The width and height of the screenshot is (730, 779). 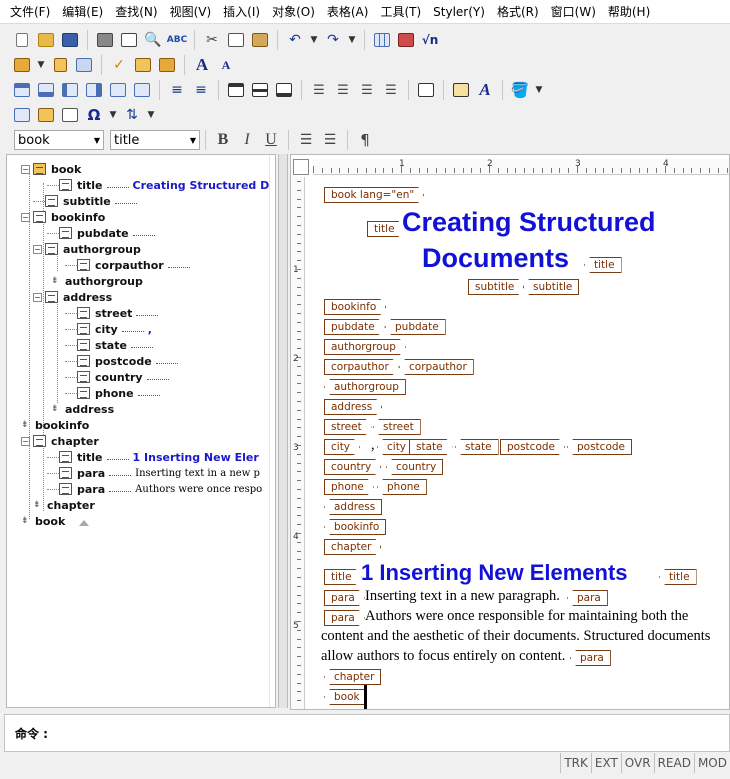 I want to click on tree-node-authorgroup: ⇟ authorgroup, so click(x=97, y=281).